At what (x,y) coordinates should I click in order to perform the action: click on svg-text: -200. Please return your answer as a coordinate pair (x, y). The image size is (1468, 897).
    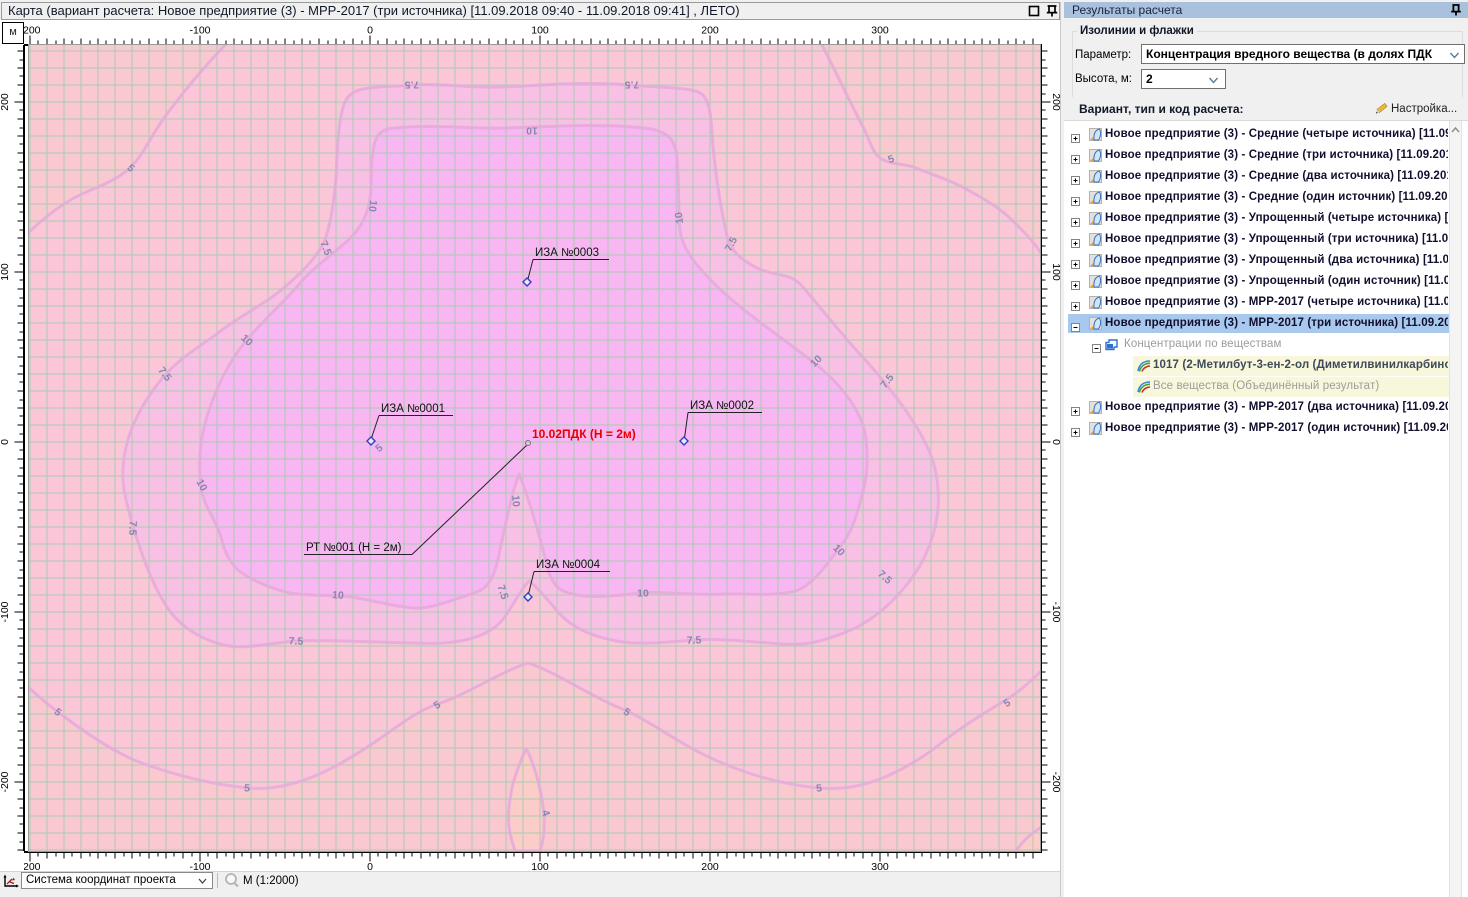
    Looking at the image, I should click on (5, 781).